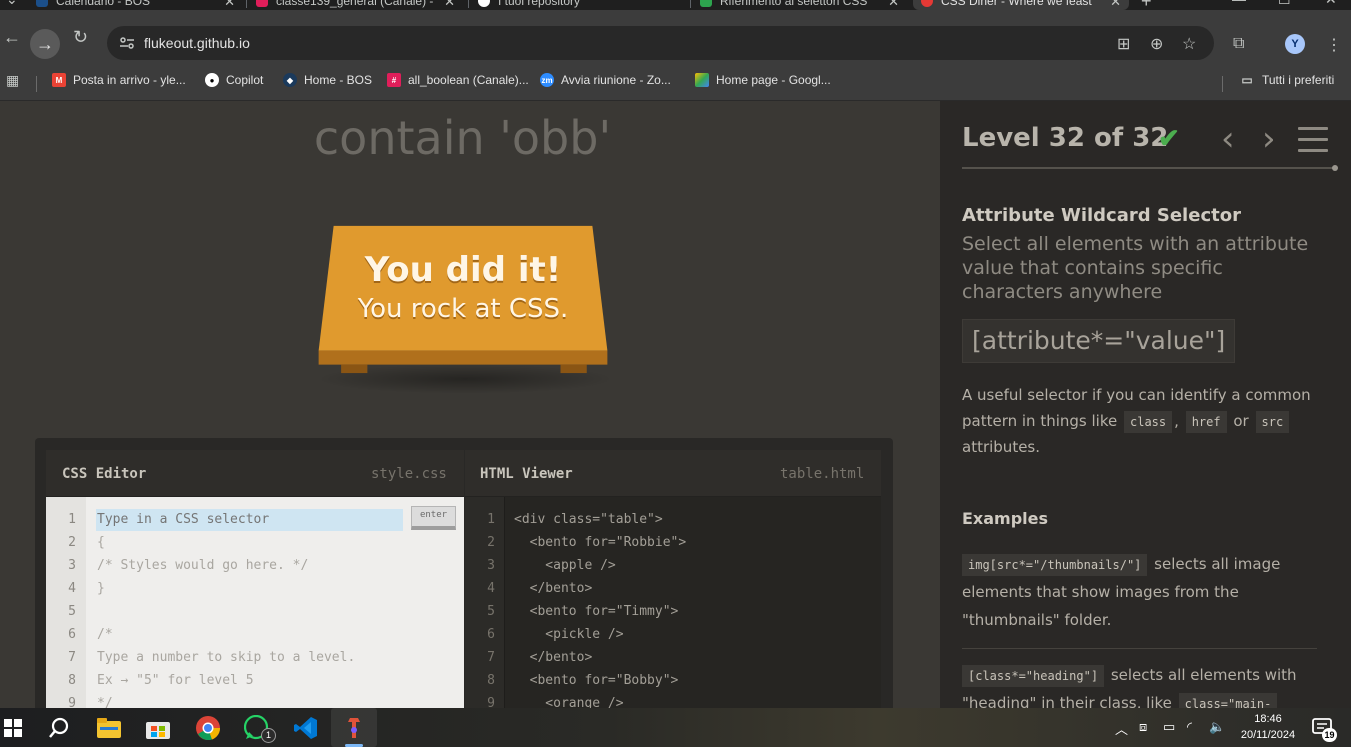 The image size is (1351, 747). I want to click on translate-icon: ⊞, so click(1123, 44).